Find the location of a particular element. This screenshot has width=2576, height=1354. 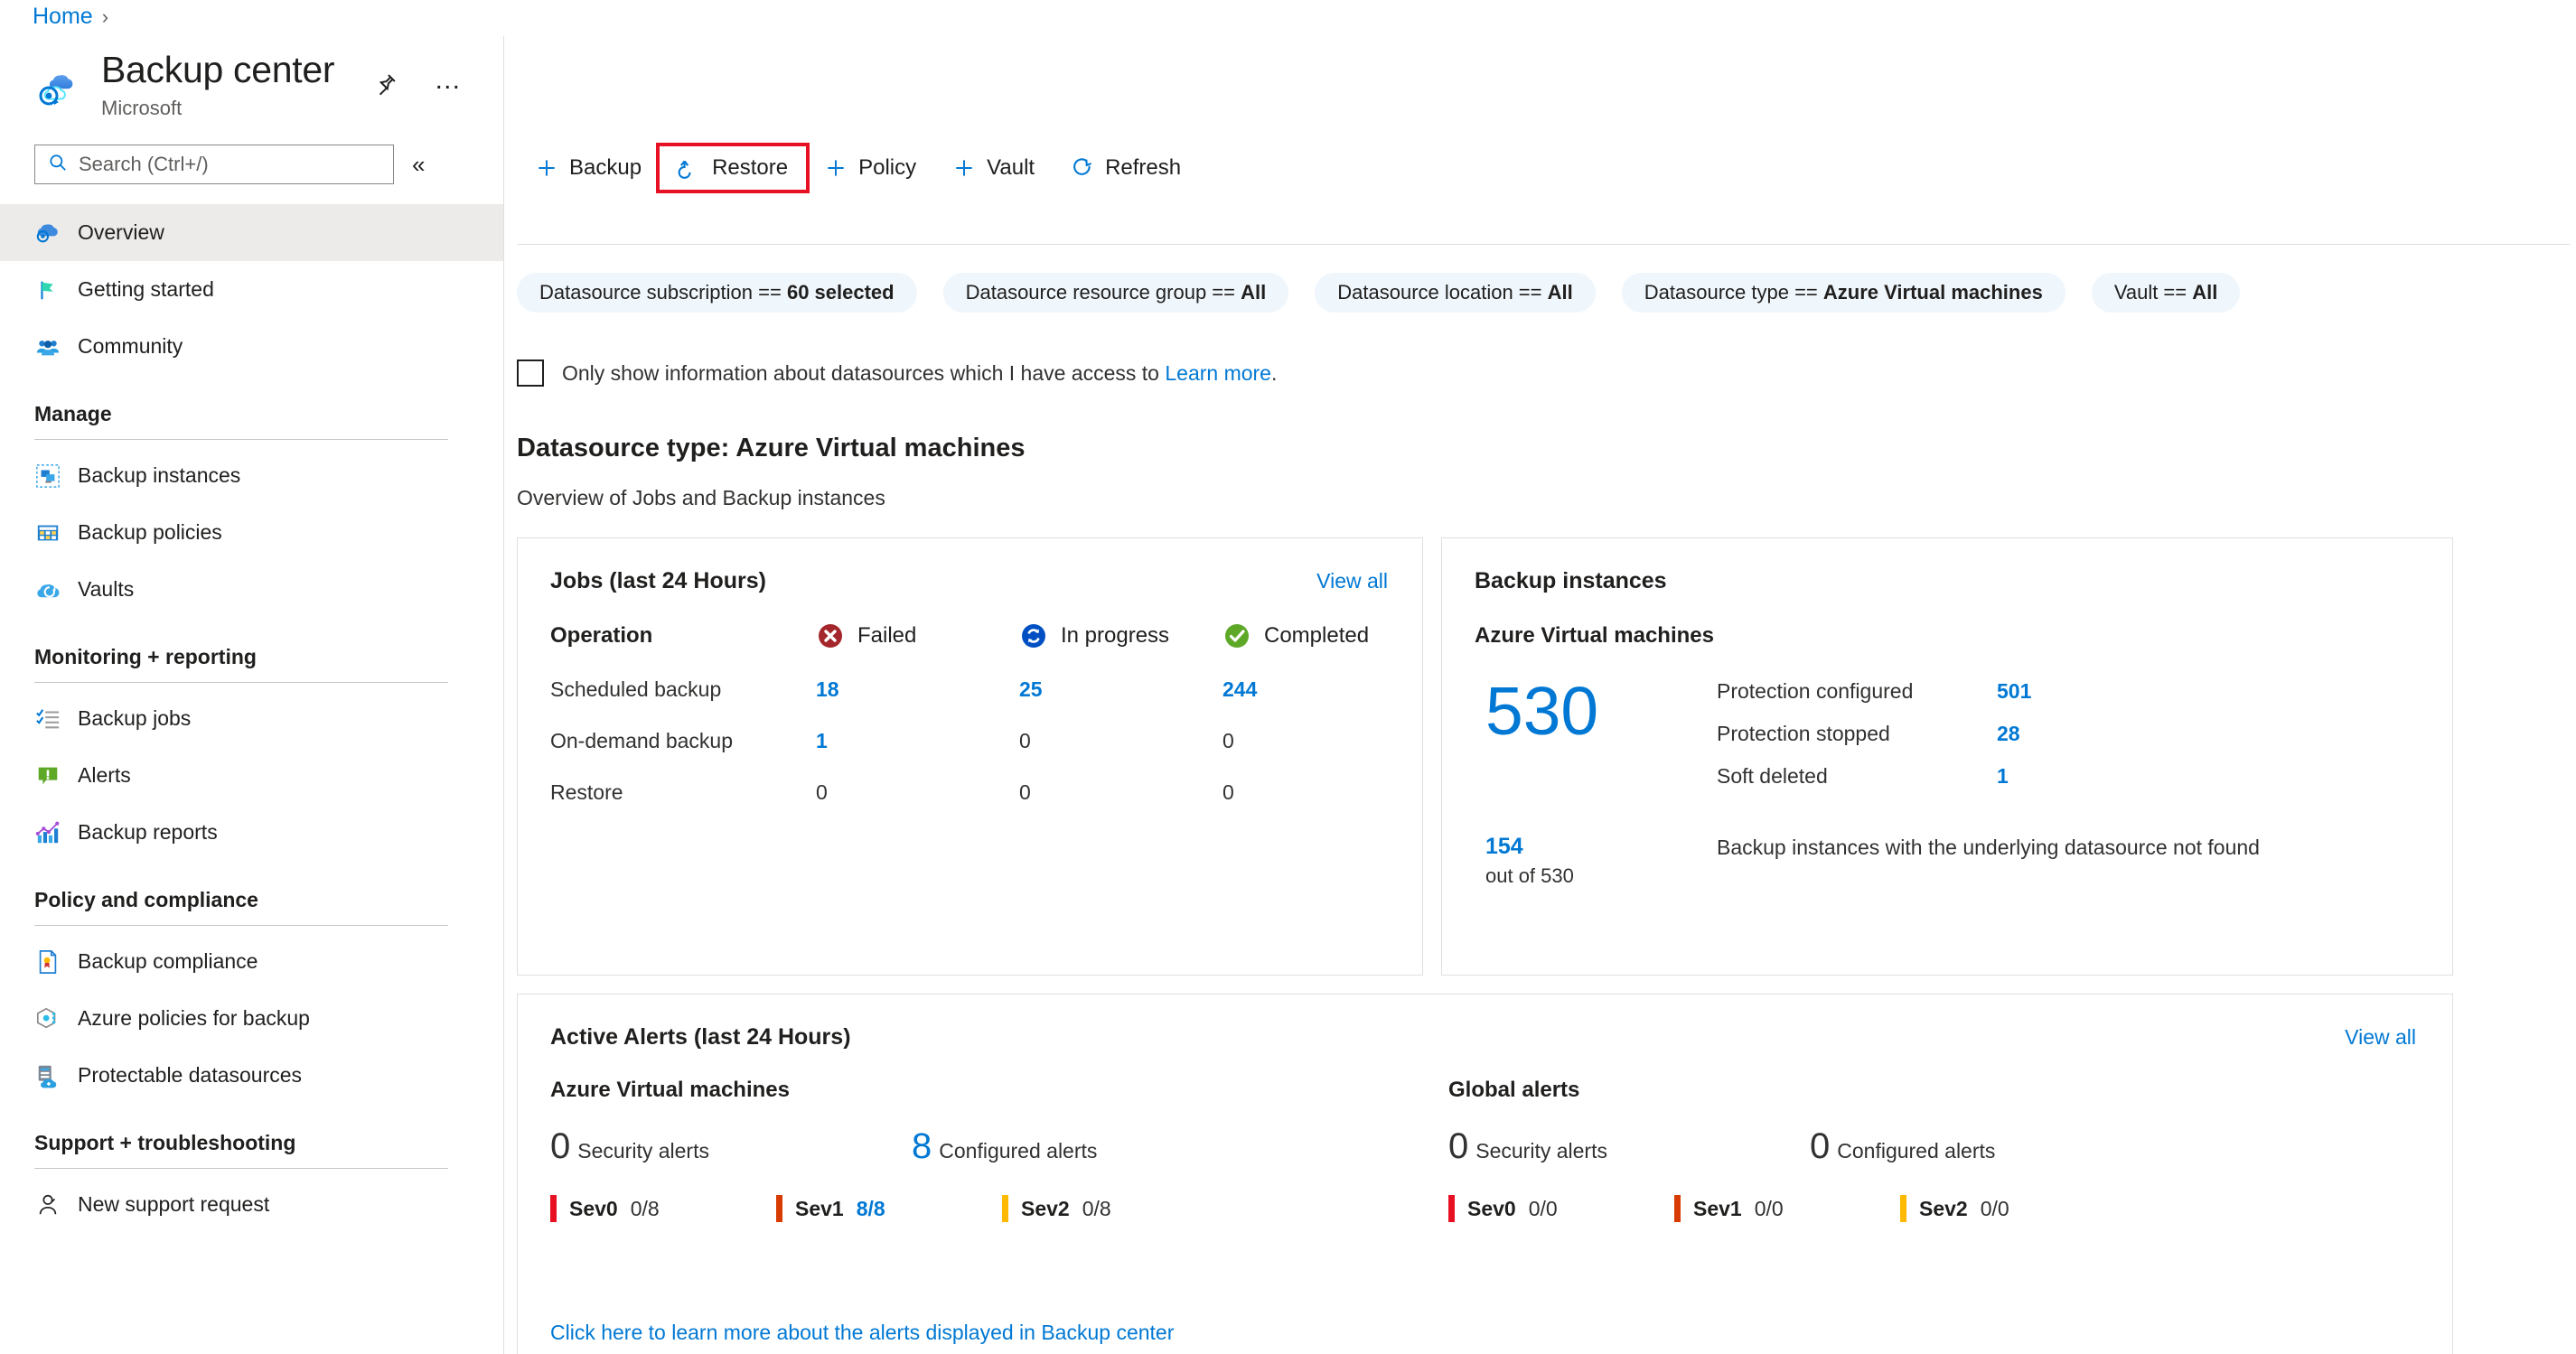

filter-key: Datasource resource group == is located at coordinates (1100, 292).